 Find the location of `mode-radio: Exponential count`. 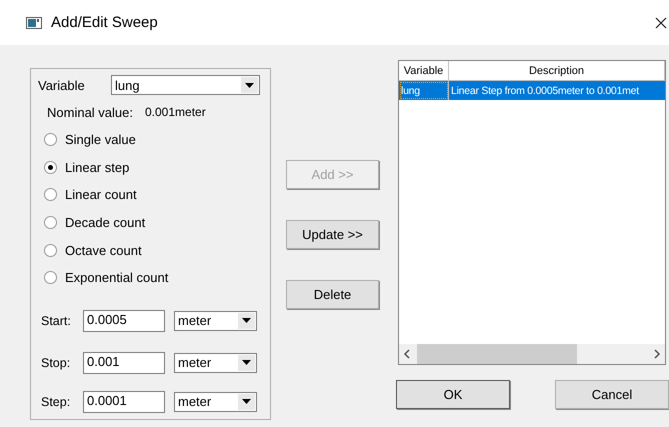

mode-radio: Exponential count is located at coordinates (103, 278).